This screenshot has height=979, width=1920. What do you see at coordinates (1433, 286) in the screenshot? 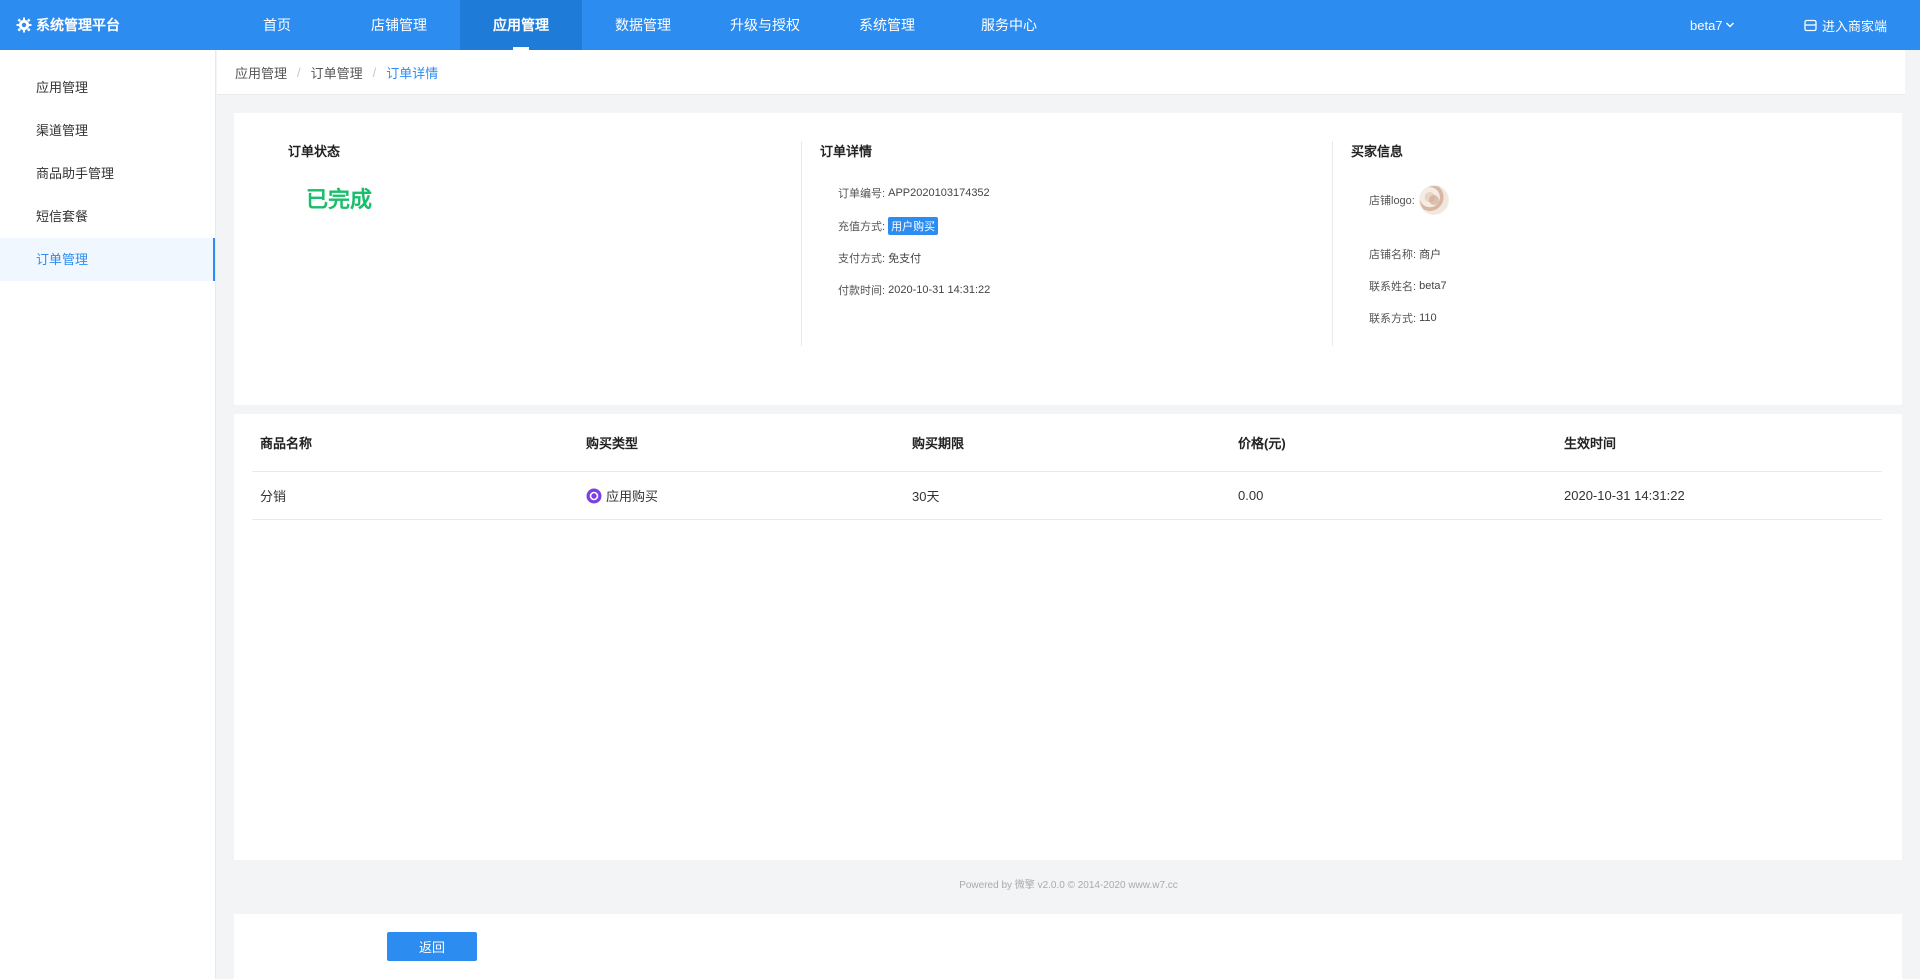
I see `contact-name-value: beta7` at bounding box center [1433, 286].